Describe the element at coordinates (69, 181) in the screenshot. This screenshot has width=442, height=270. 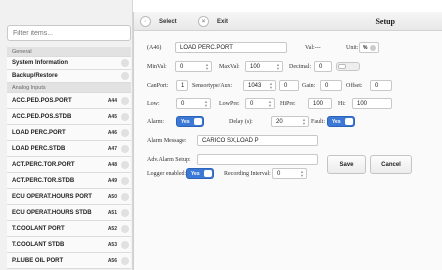
I see `sidebar-item: ACT.PERC.TOR.STDB A49` at that location.